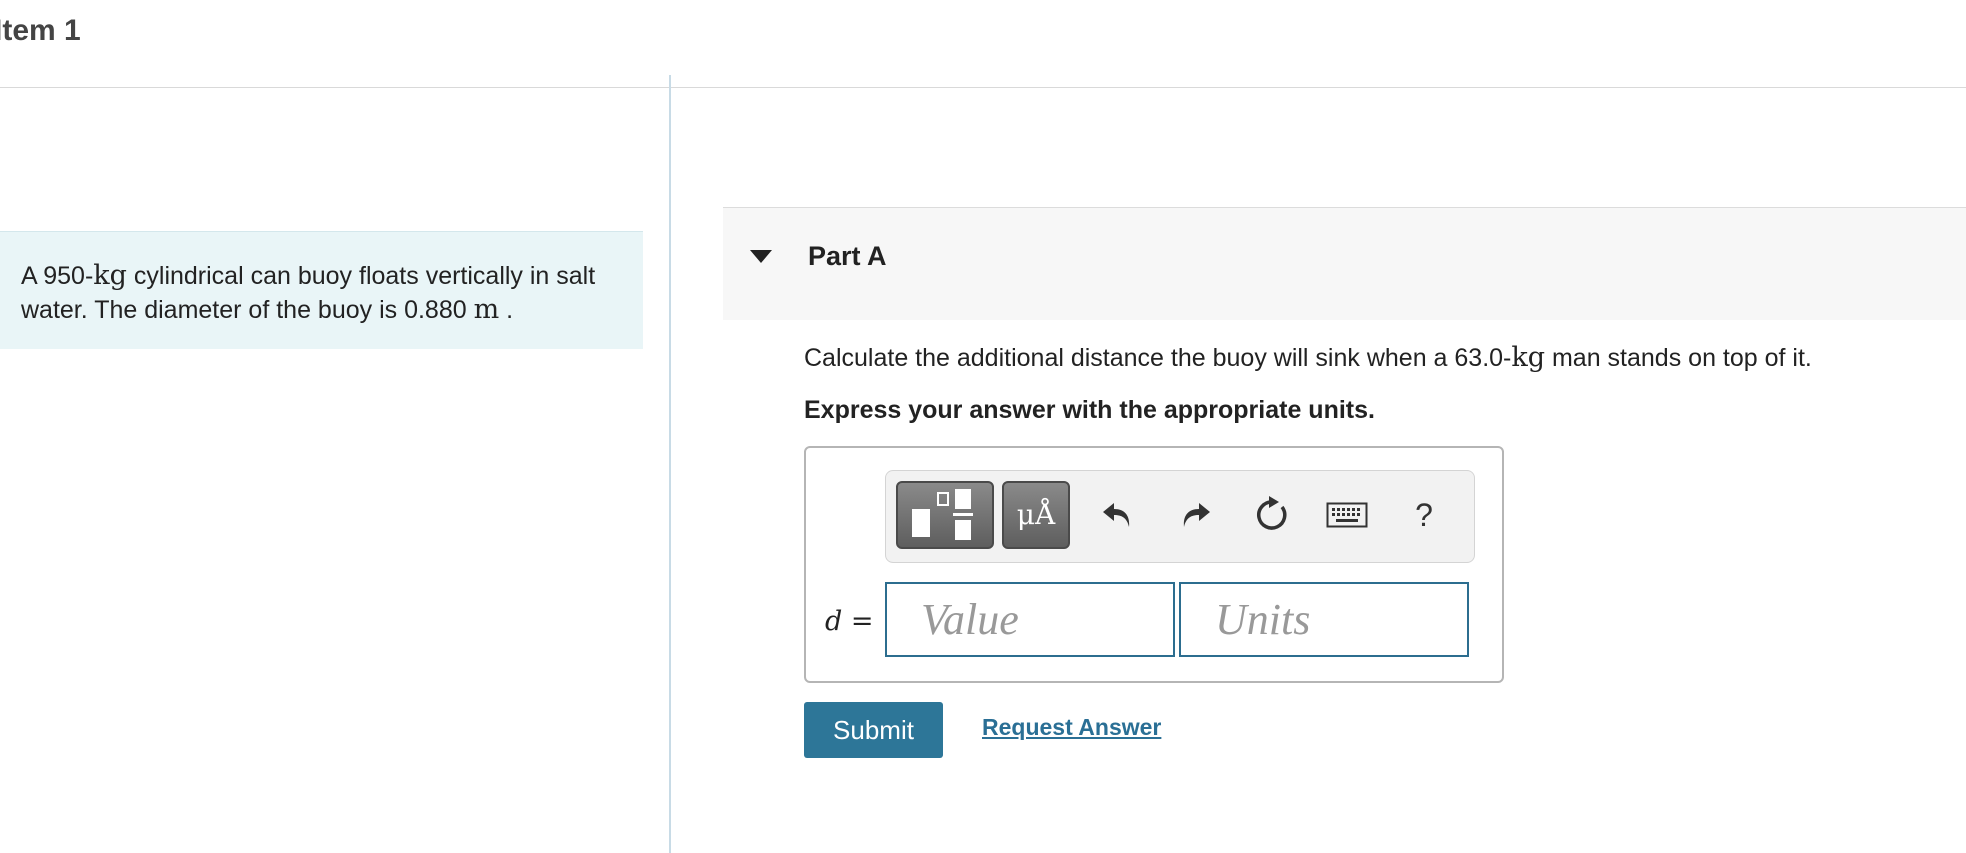 This screenshot has width=1966, height=853. What do you see at coordinates (57, 276) in the screenshot?
I see `problem-text-segment: A 950-` at bounding box center [57, 276].